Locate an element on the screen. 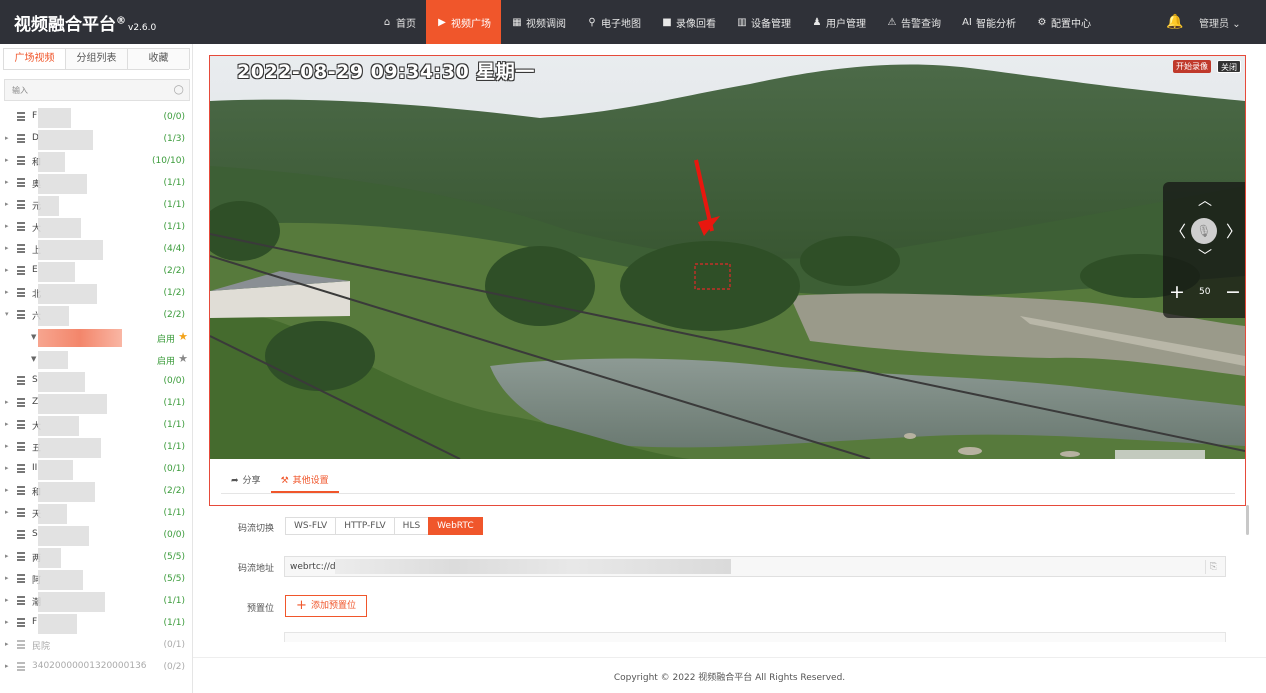 Image resolution: width=1266 pixels, height=693 pixels. main-scrollbar is located at coordinates (1247, 520).